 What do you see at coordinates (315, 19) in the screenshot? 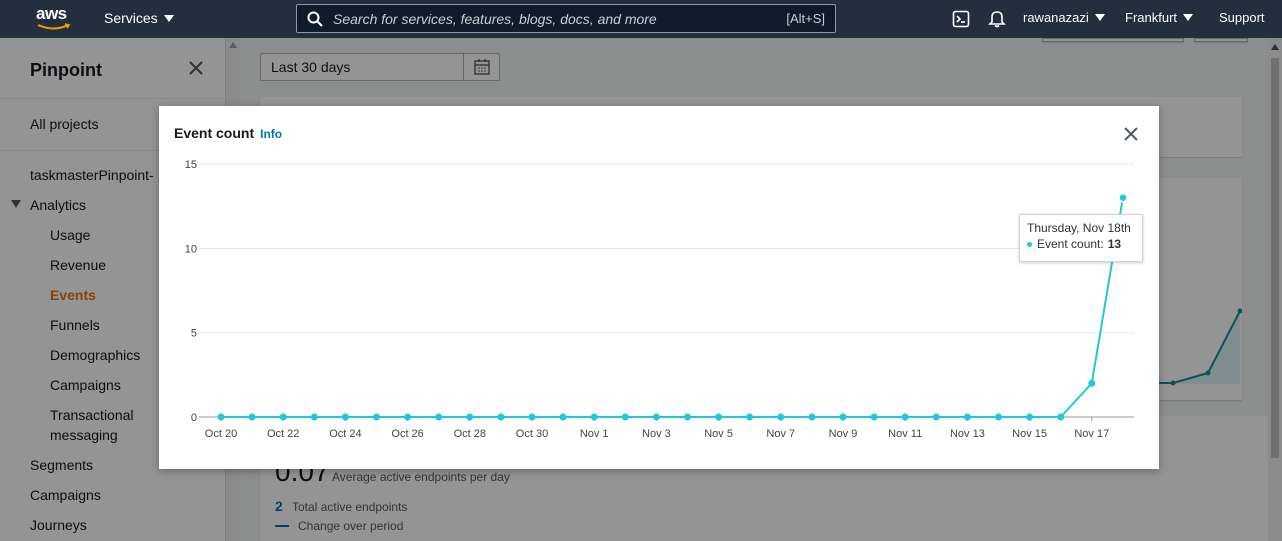
I see `search-icon` at bounding box center [315, 19].